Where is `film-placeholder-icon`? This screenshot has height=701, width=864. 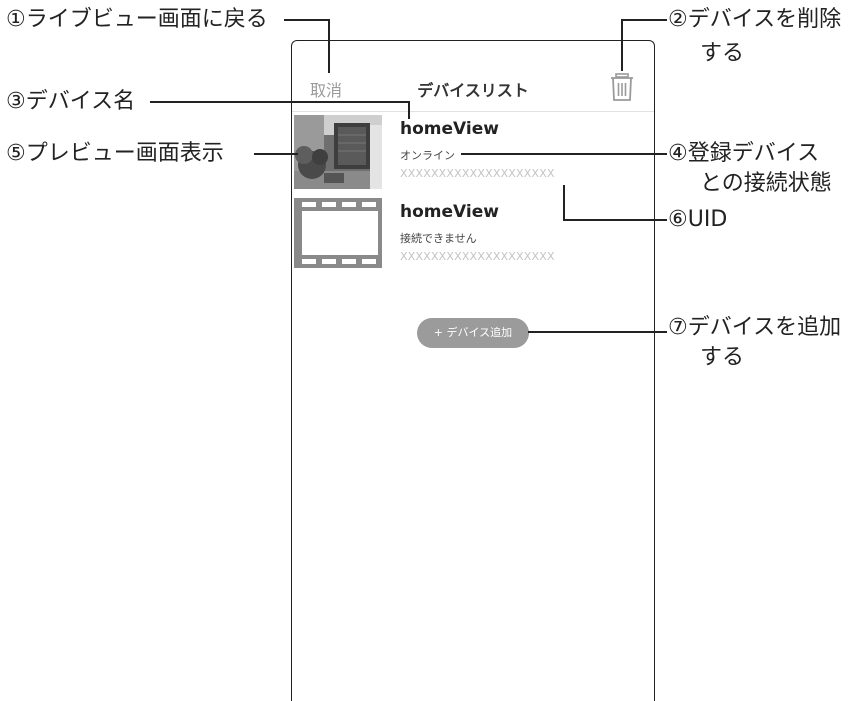 film-placeholder-icon is located at coordinates (338, 235).